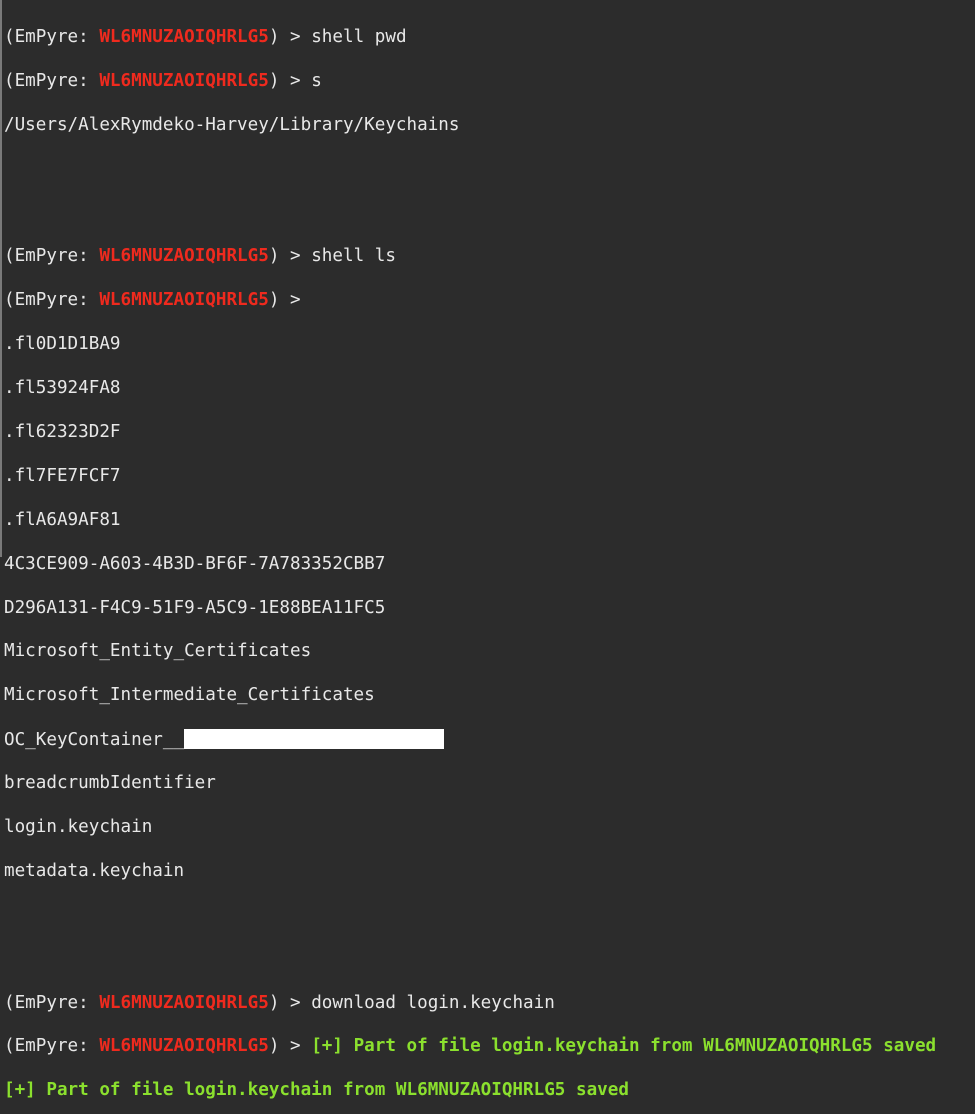  I want to click on ls-entry: breadcrumbIdentifier, so click(110, 783).